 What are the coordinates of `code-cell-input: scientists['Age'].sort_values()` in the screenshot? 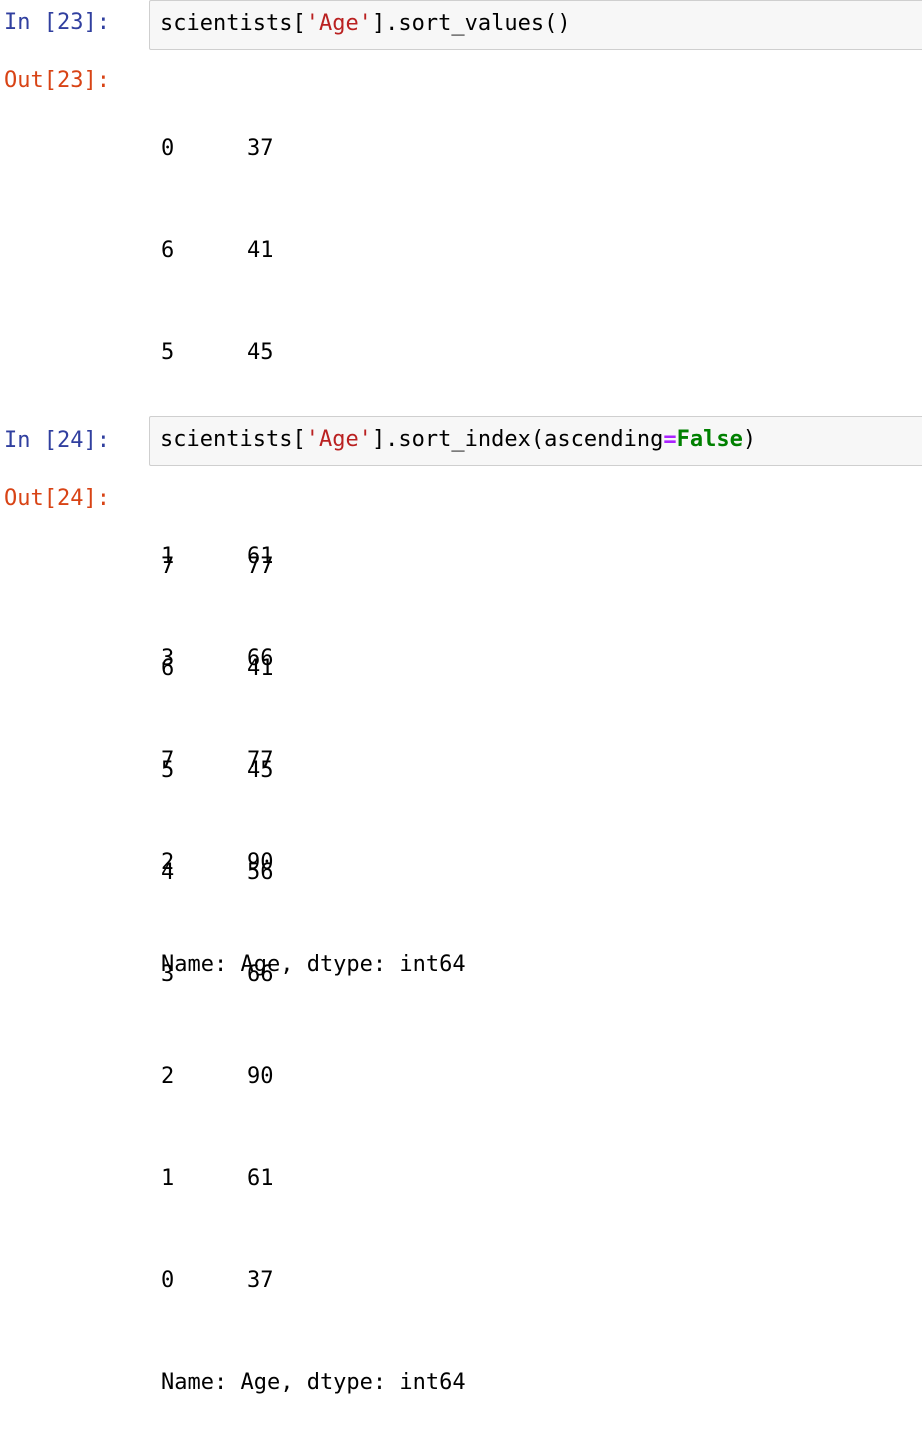 It's located at (535, 25).